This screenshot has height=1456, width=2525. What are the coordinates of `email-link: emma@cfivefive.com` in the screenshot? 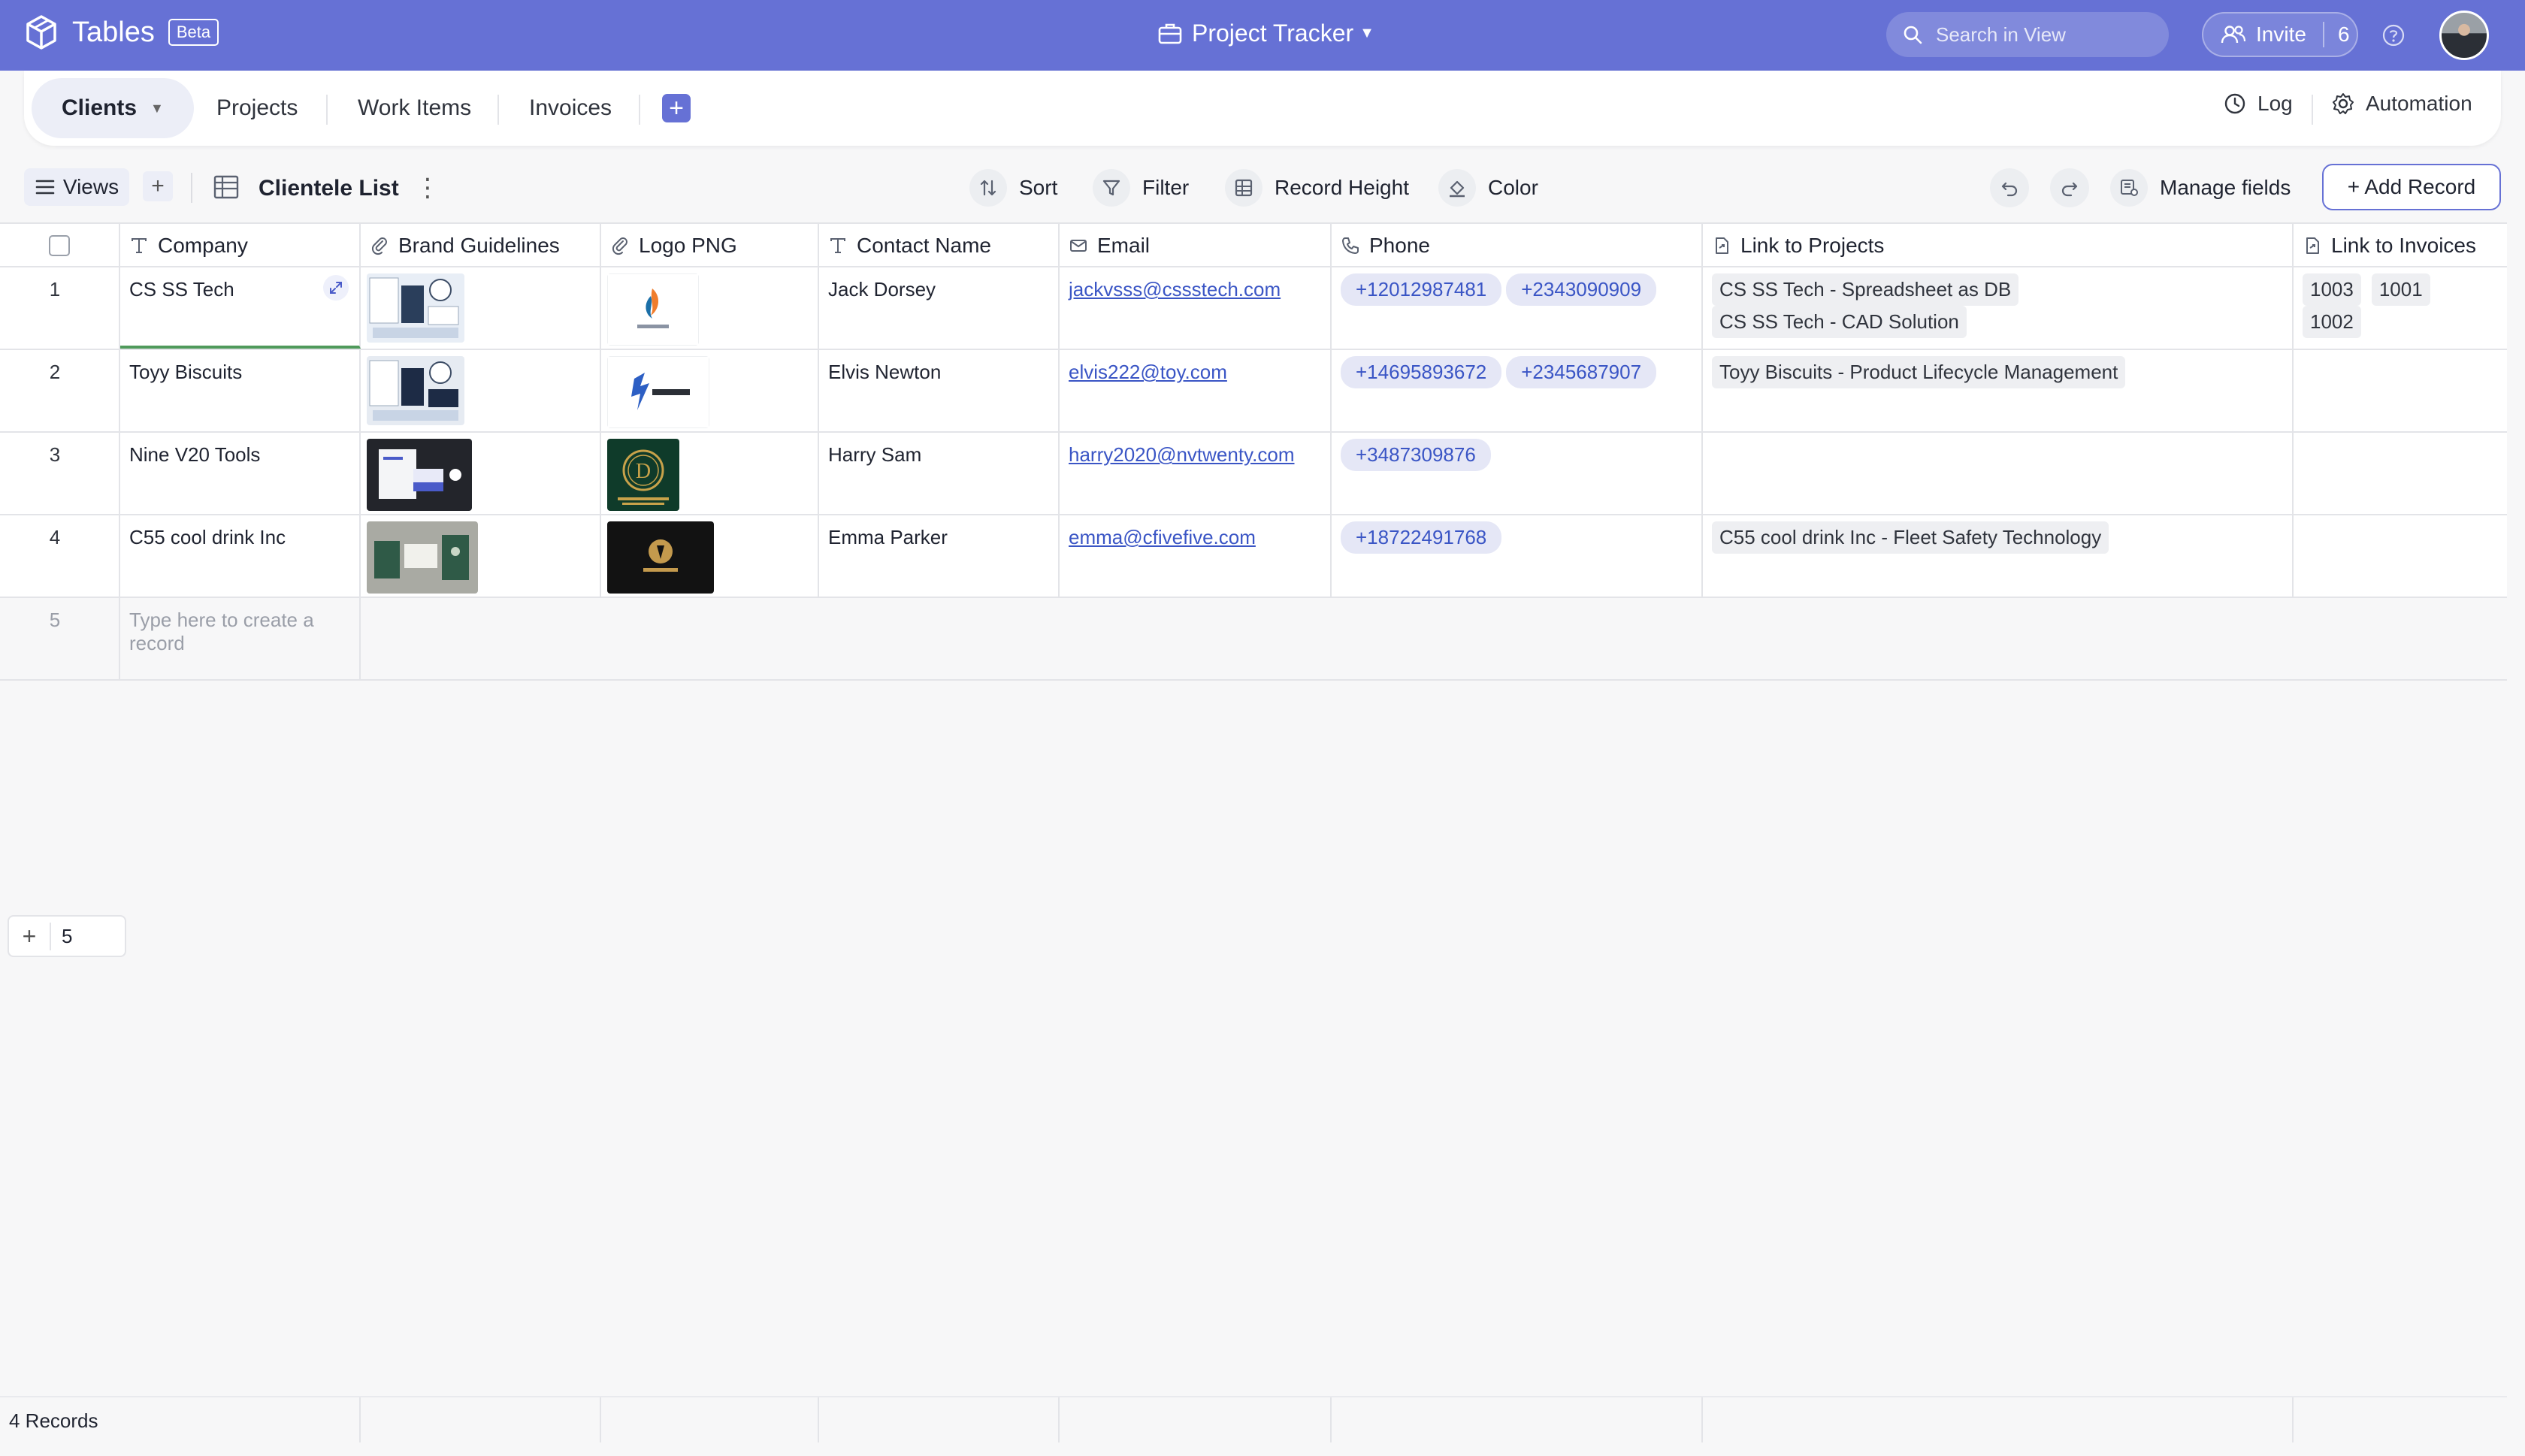 It's located at (1162, 537).